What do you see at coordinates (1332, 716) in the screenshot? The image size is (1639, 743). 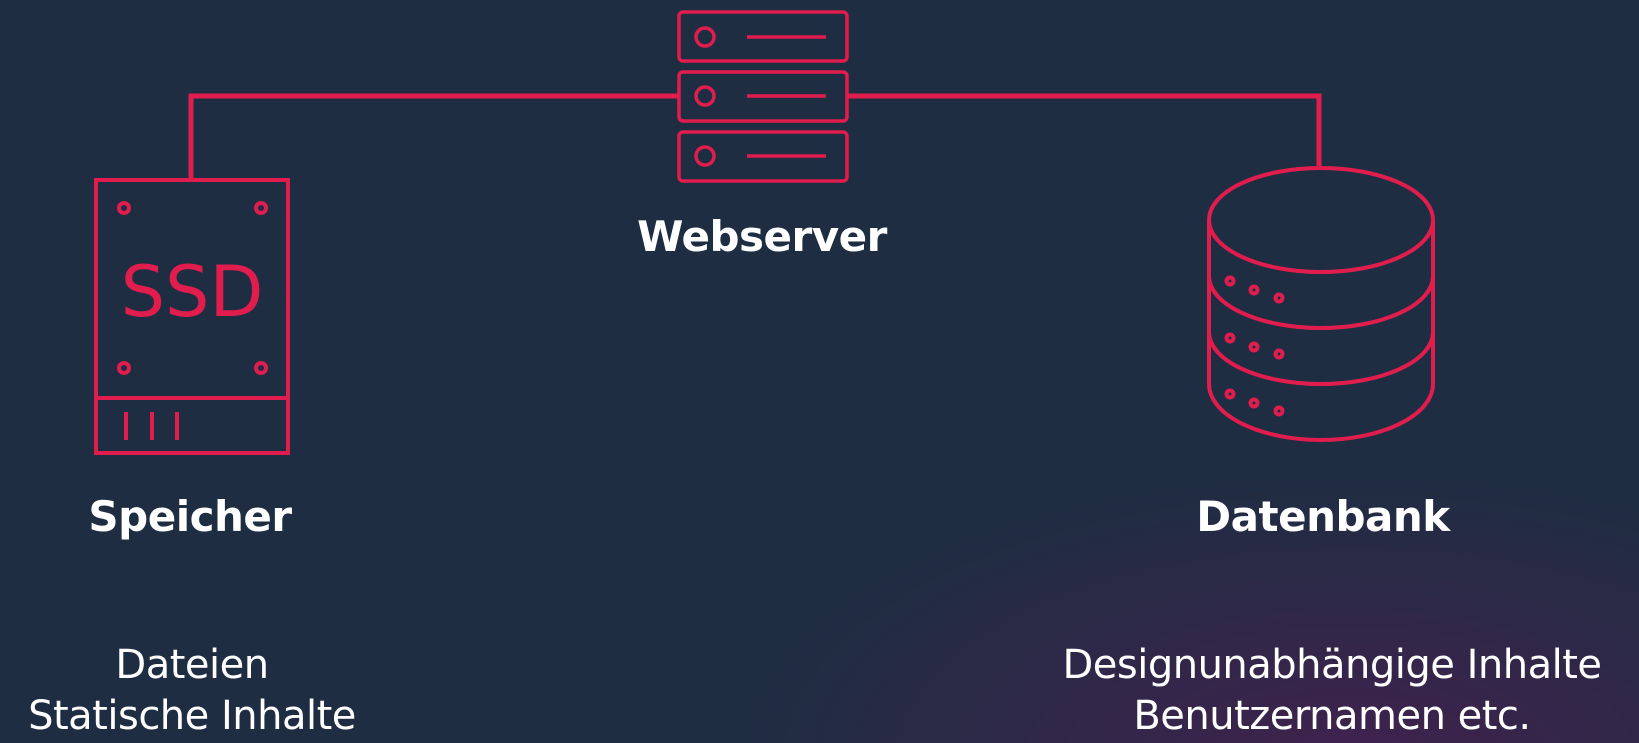 I see `database-description-line-2: Benutzernamen etc.` at bounding box center [1332, 716].